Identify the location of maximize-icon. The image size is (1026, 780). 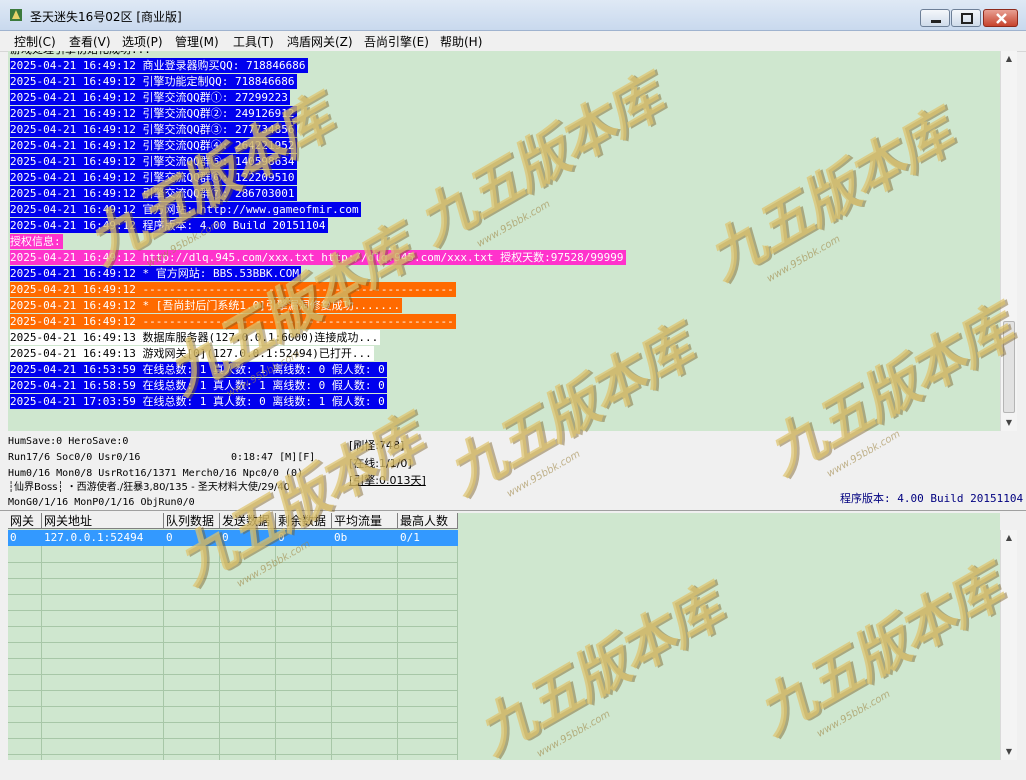
(967, 18).